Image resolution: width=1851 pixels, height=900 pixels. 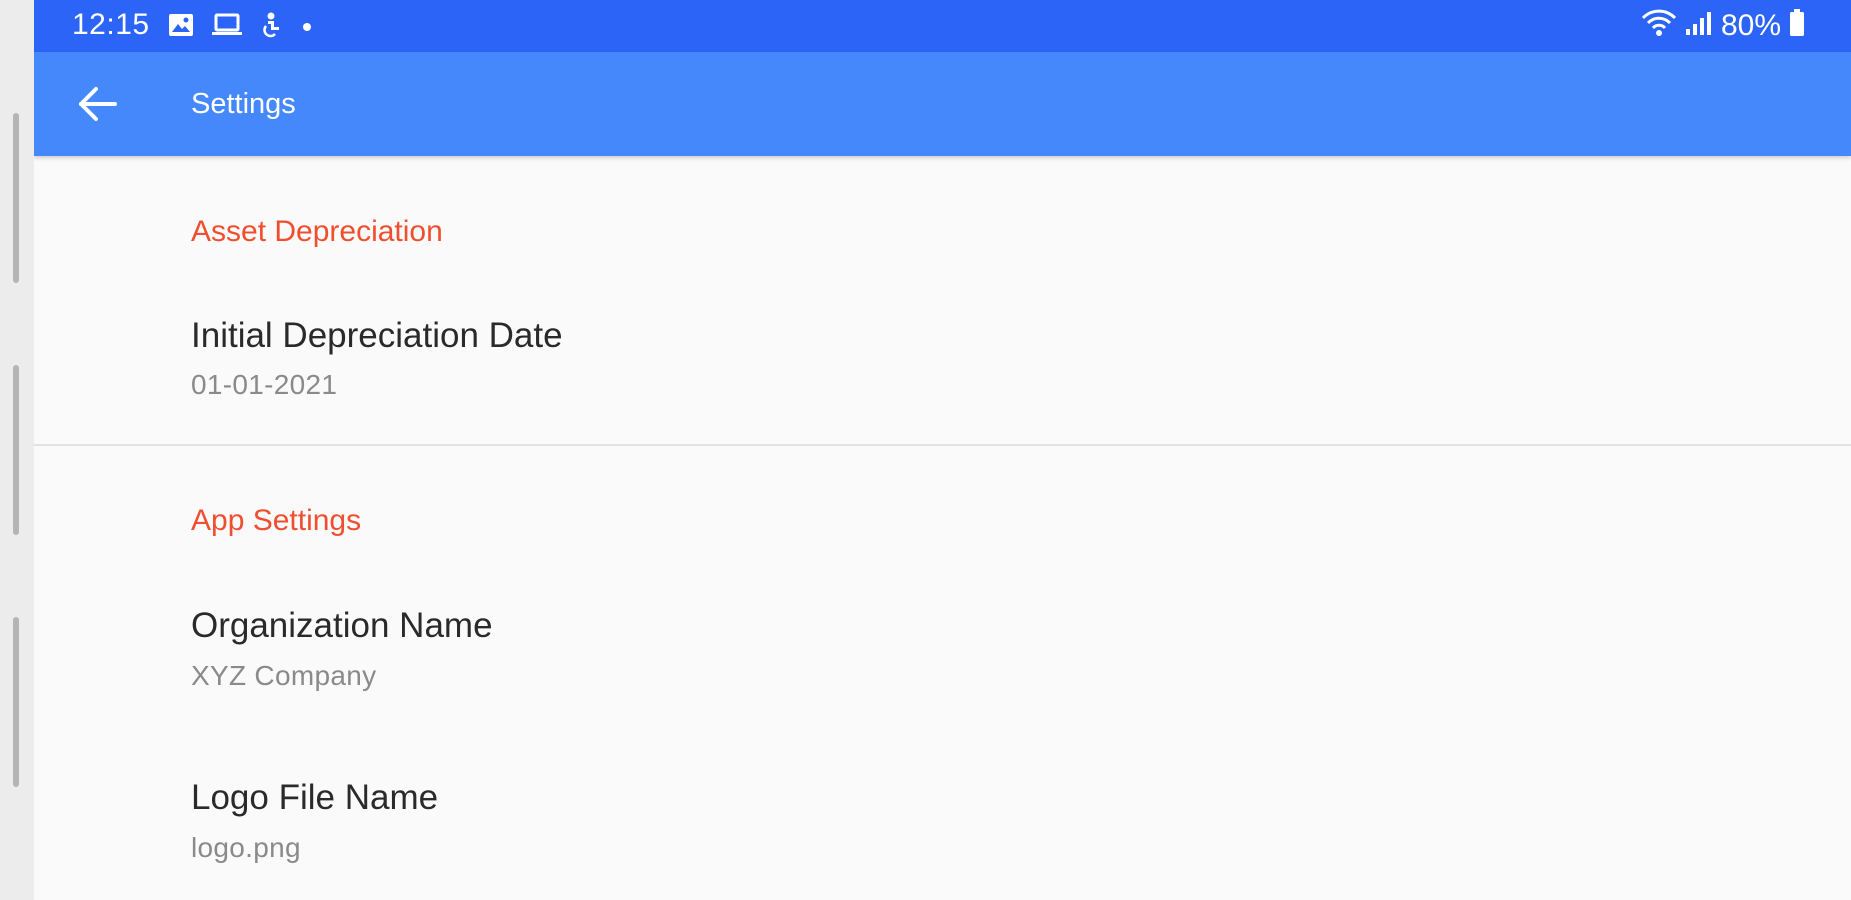 I want to click on pref-organization-name: Organization Name XYZ Company, so click(x=942, y=650).